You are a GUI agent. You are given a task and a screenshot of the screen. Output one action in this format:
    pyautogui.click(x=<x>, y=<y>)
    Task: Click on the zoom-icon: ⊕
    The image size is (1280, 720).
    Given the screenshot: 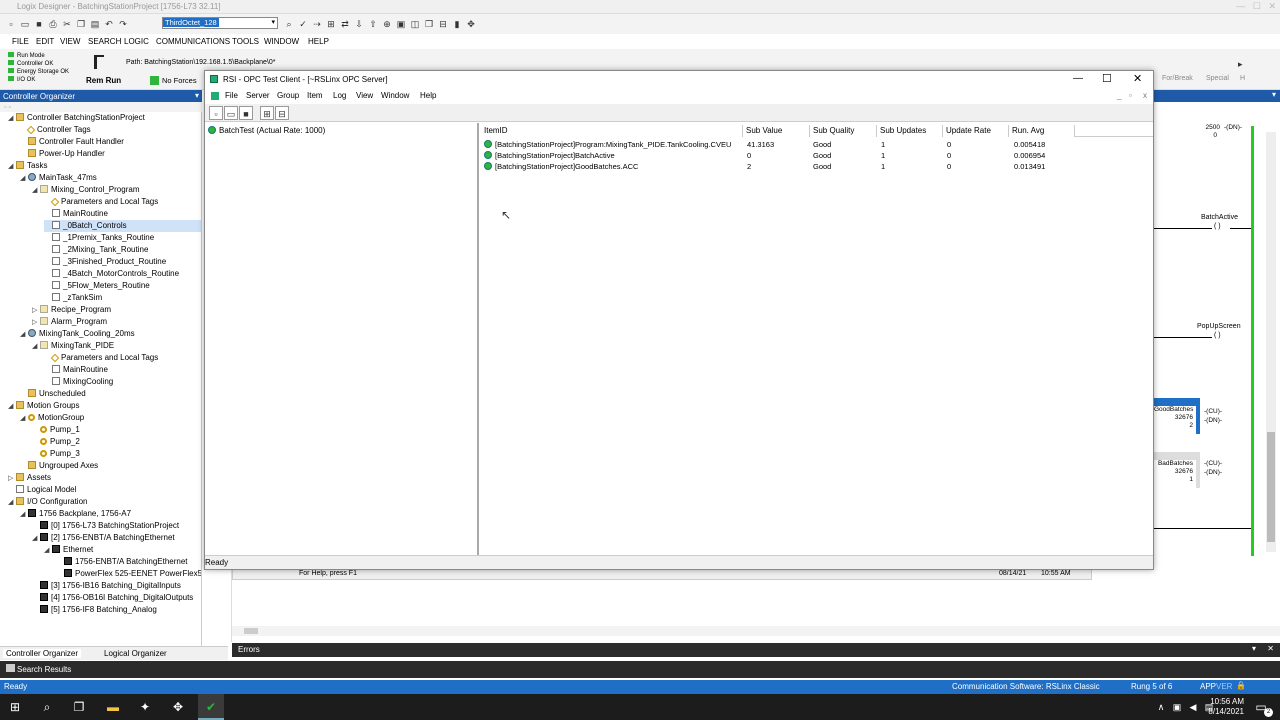 What is the action you would take?
    pyautogui.click(x=387, y=24)
    